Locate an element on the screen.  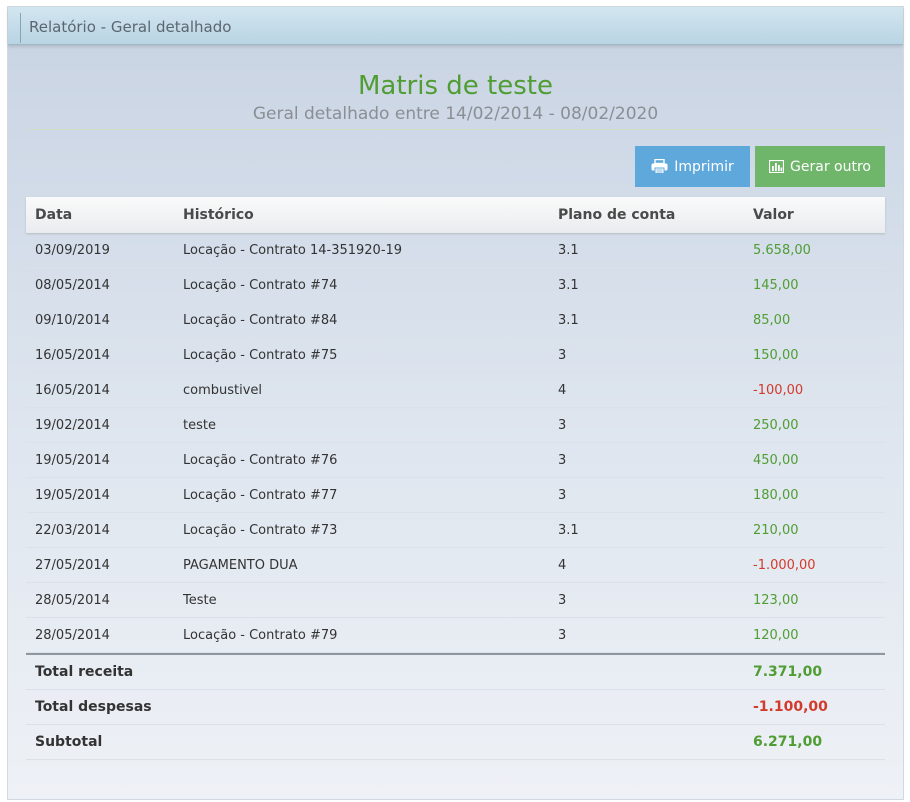
totals-row: Subtotal 6.271,00 is located at coordinates (455, 742).